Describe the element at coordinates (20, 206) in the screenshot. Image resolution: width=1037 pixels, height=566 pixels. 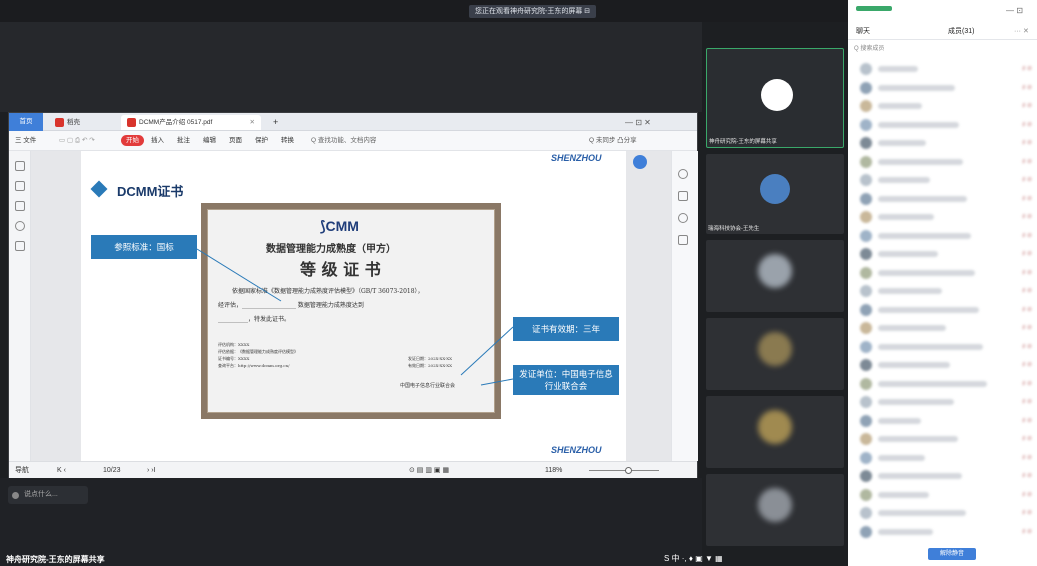
I see `comment-icon` at that location.